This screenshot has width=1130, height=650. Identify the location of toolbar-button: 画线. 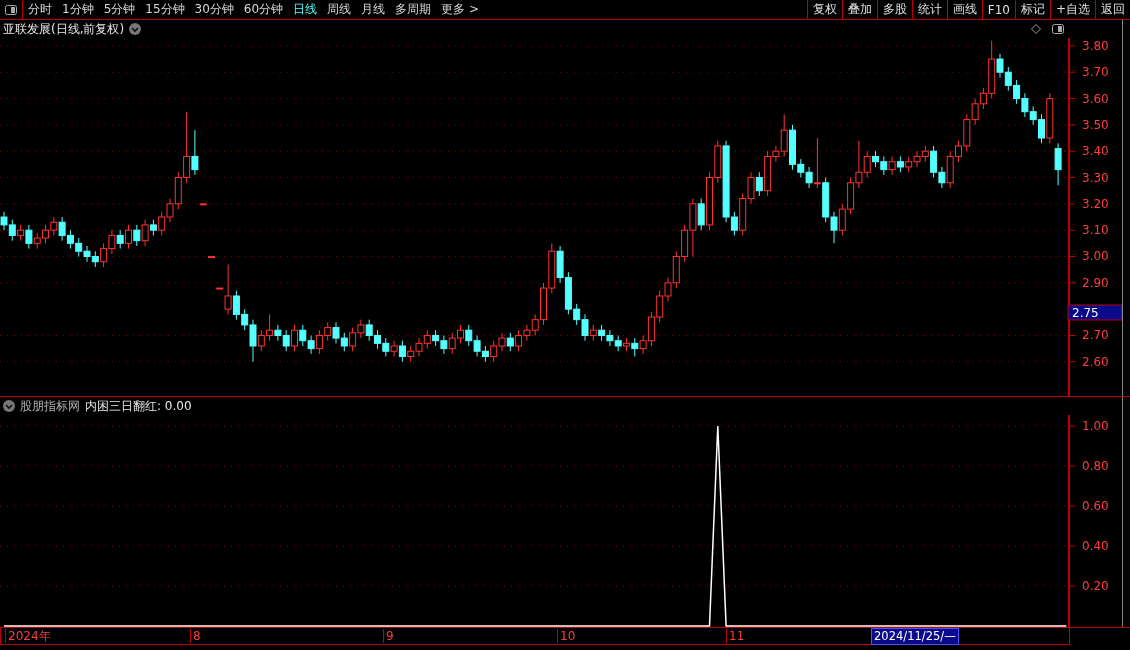
(964, 9).